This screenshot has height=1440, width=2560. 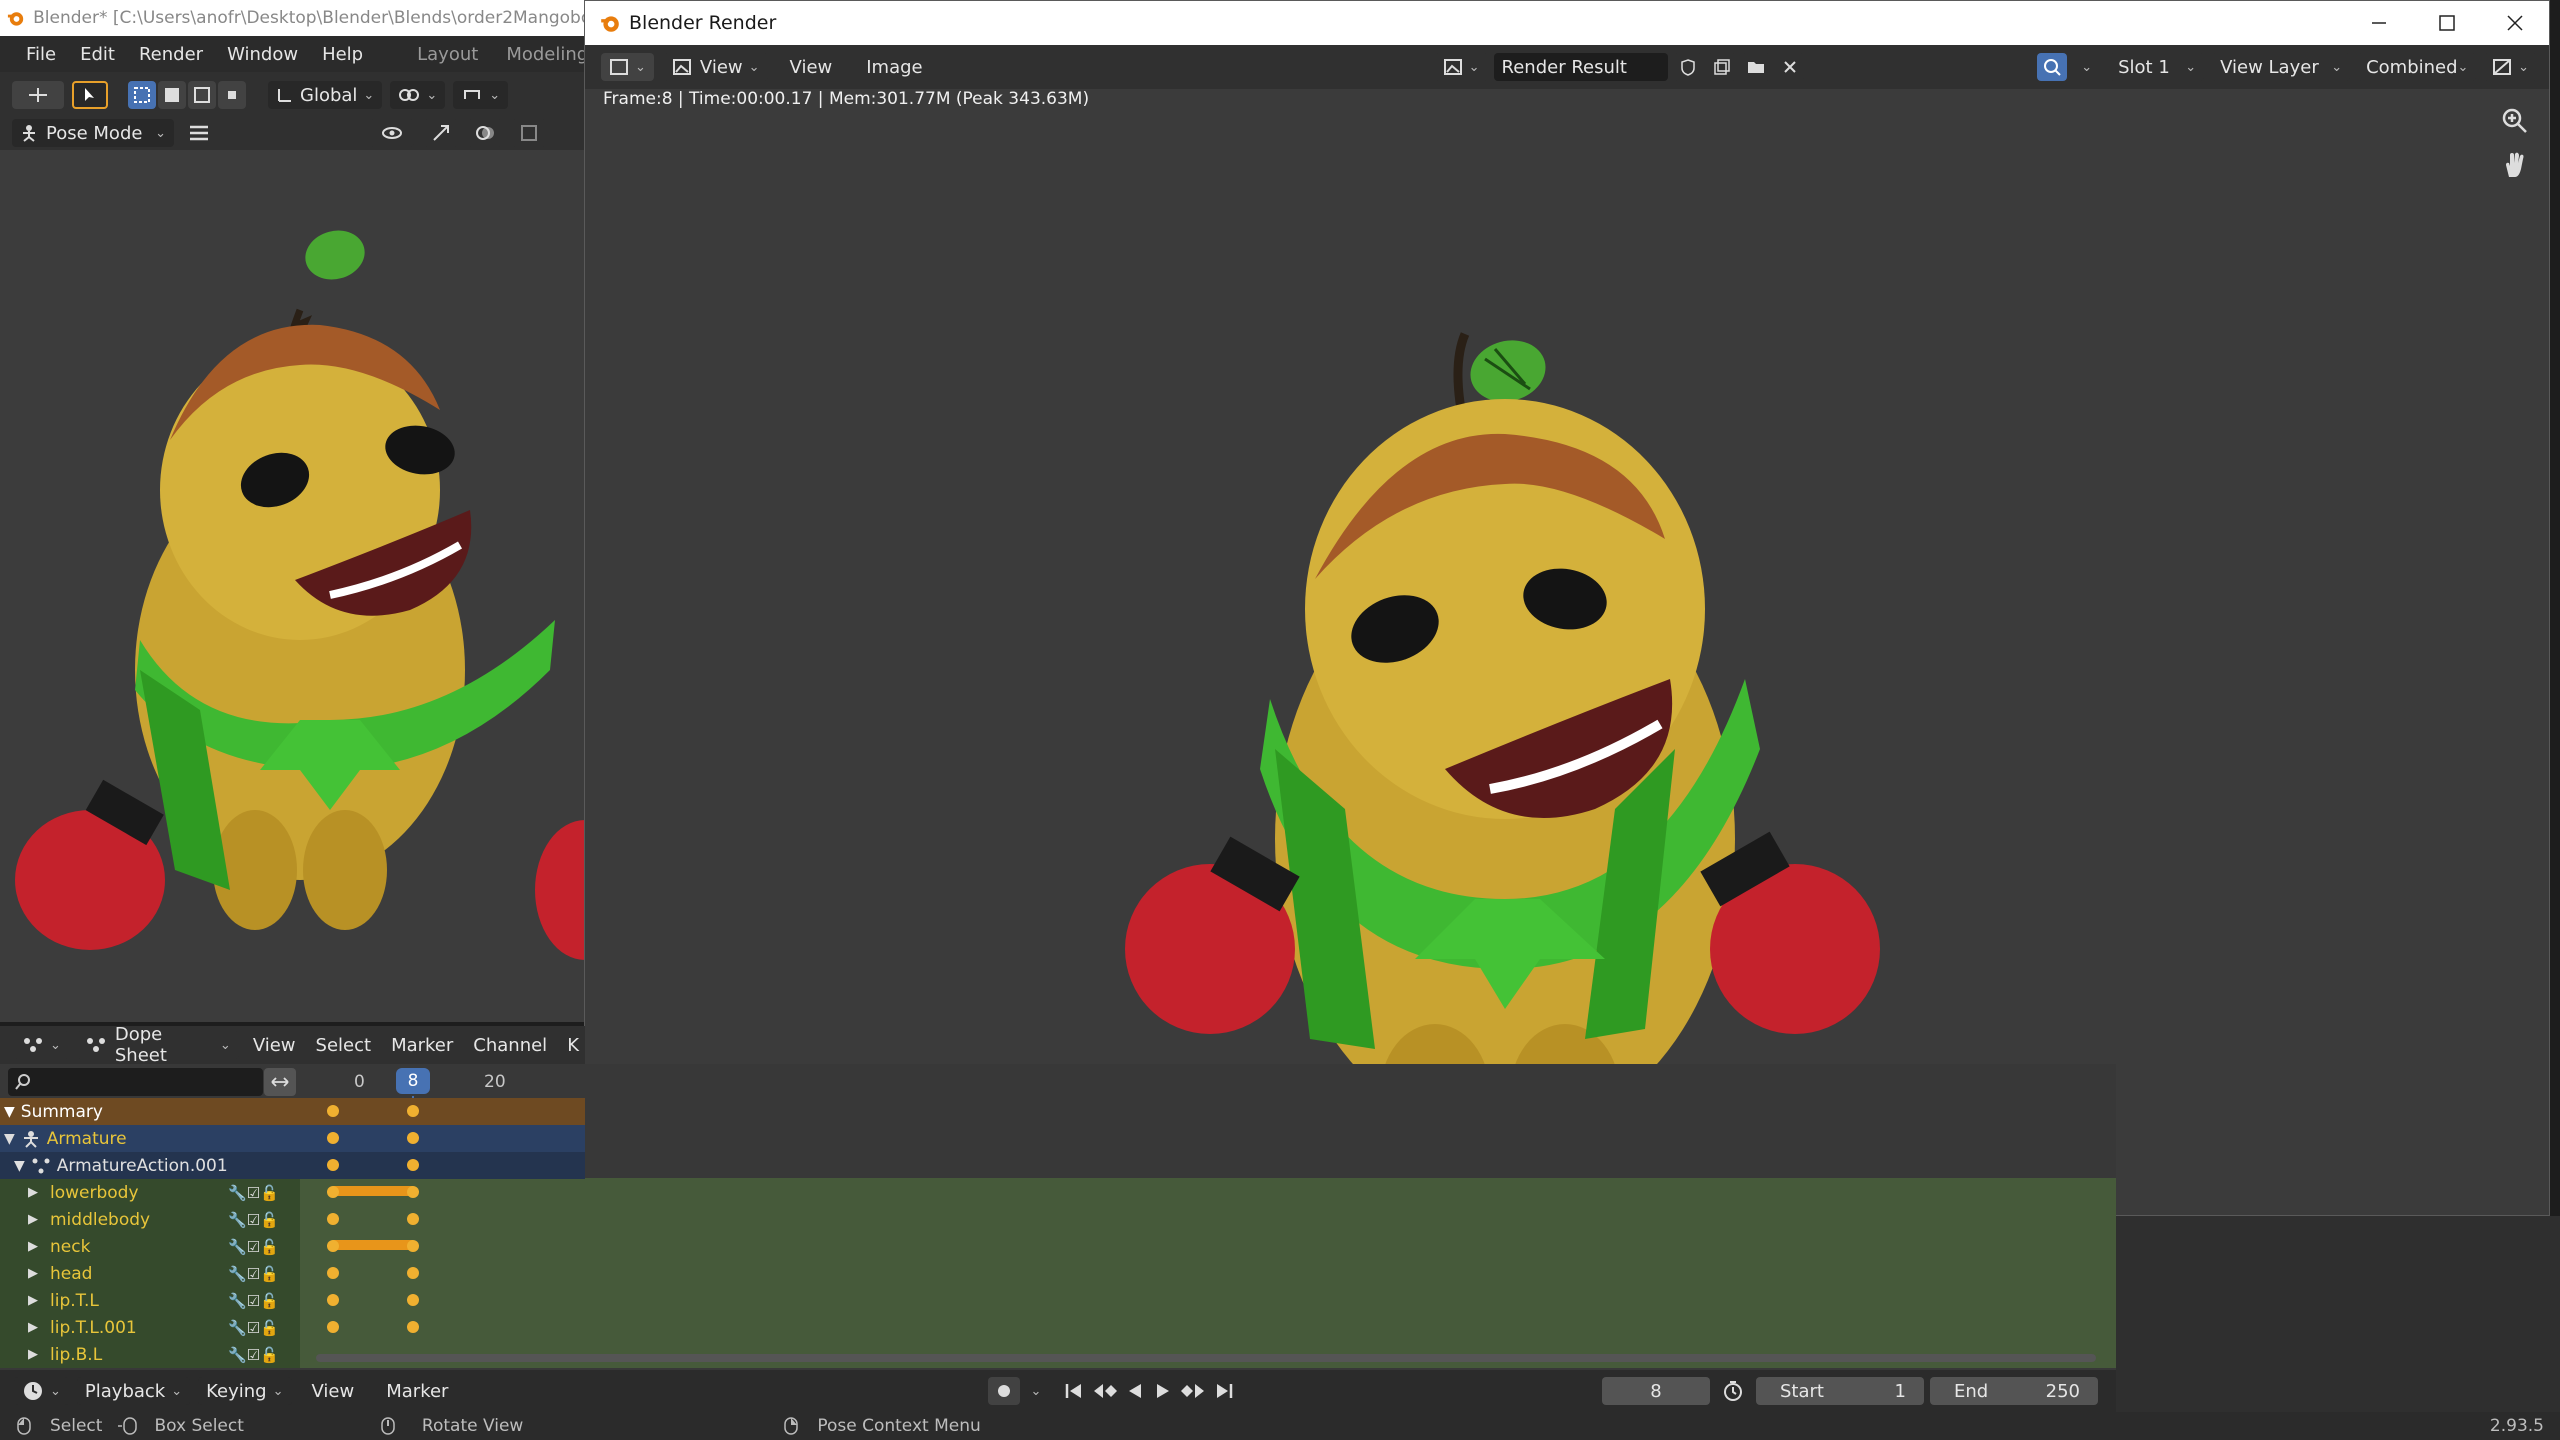 What do you see at coordinates (150, 1300) in the screenshot?
I see `channel-bone-lip-t-l: ▶ lip.T.L 🔧☑🔓` at bounding box center [150, 1300].